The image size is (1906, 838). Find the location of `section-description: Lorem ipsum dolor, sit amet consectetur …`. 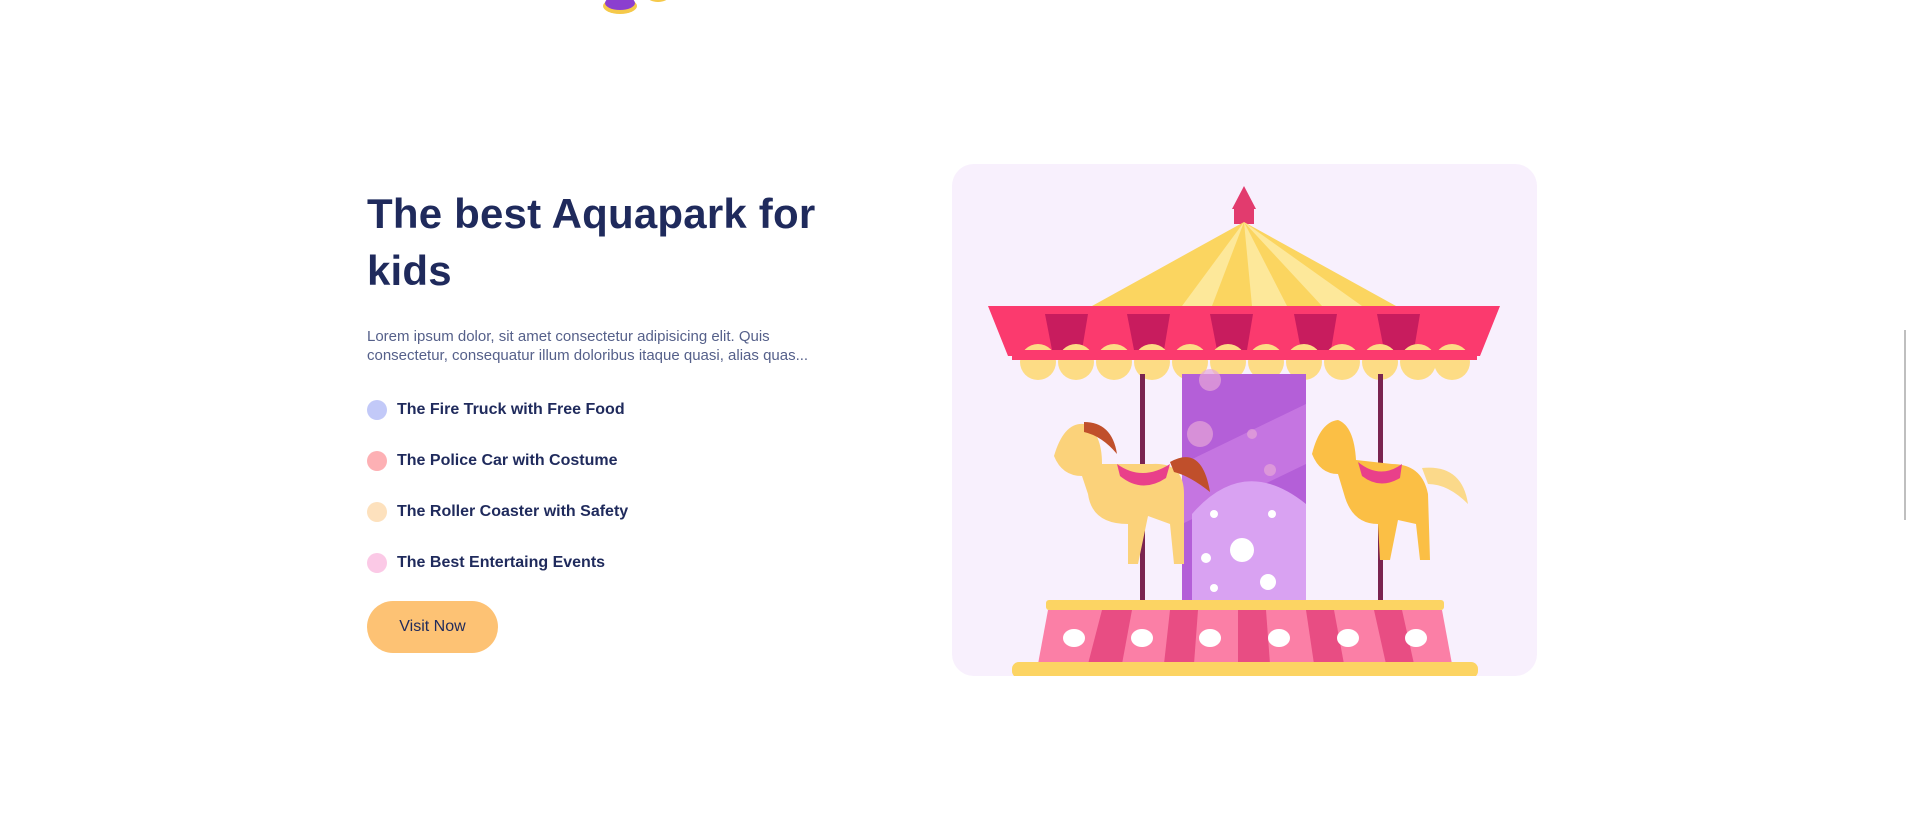

section-description: Lorem ipsum dolor, sit amet consectetur … is located at coordinates (588, 346).